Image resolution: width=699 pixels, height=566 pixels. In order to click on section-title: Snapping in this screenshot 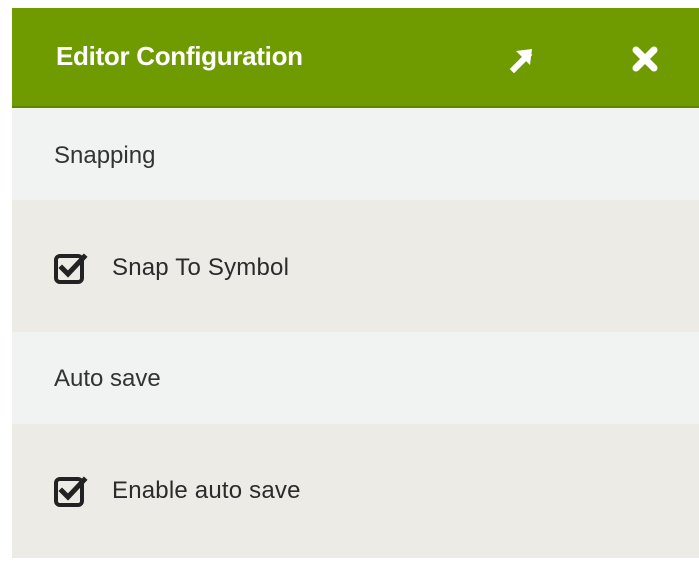, I will do `click(105, 155)`.